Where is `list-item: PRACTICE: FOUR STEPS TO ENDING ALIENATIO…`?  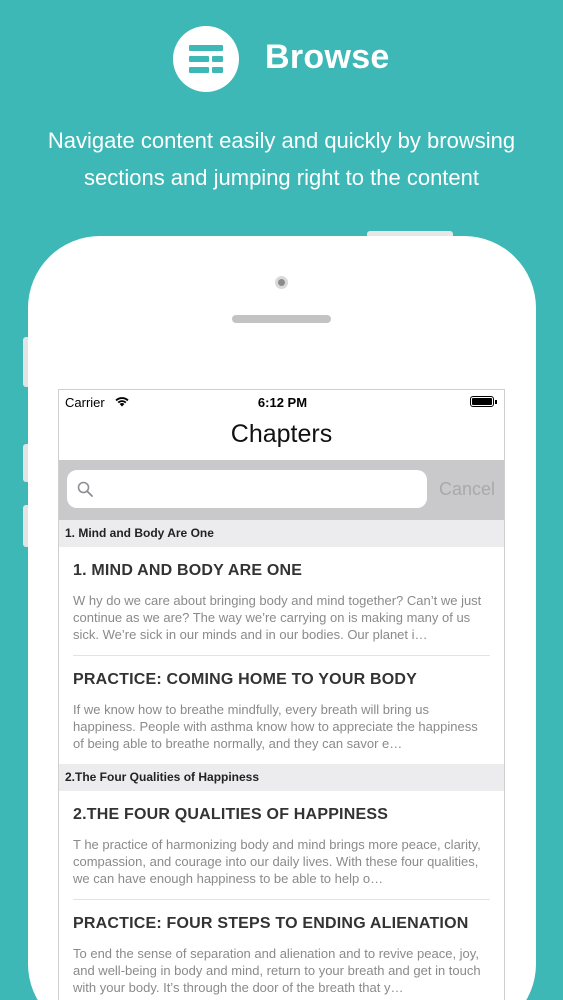 list-item: PRACTICE: FOUR STEPS TO ENDING ALIENATIO… is located at coordinates (281, 950).